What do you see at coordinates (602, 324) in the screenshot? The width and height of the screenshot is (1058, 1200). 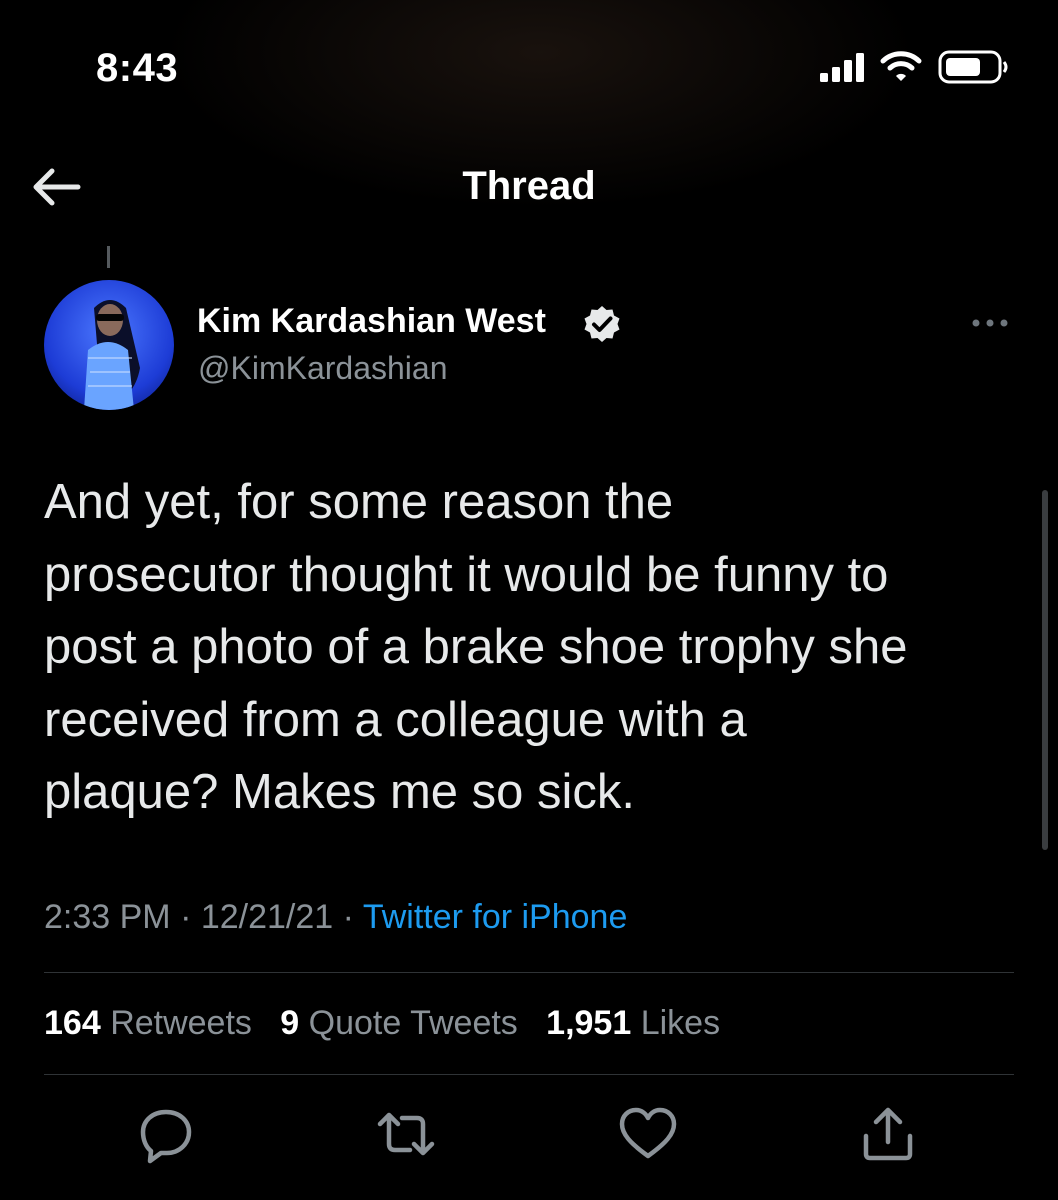 I see `verified-badge-icon` at bounding box center [602, 324].